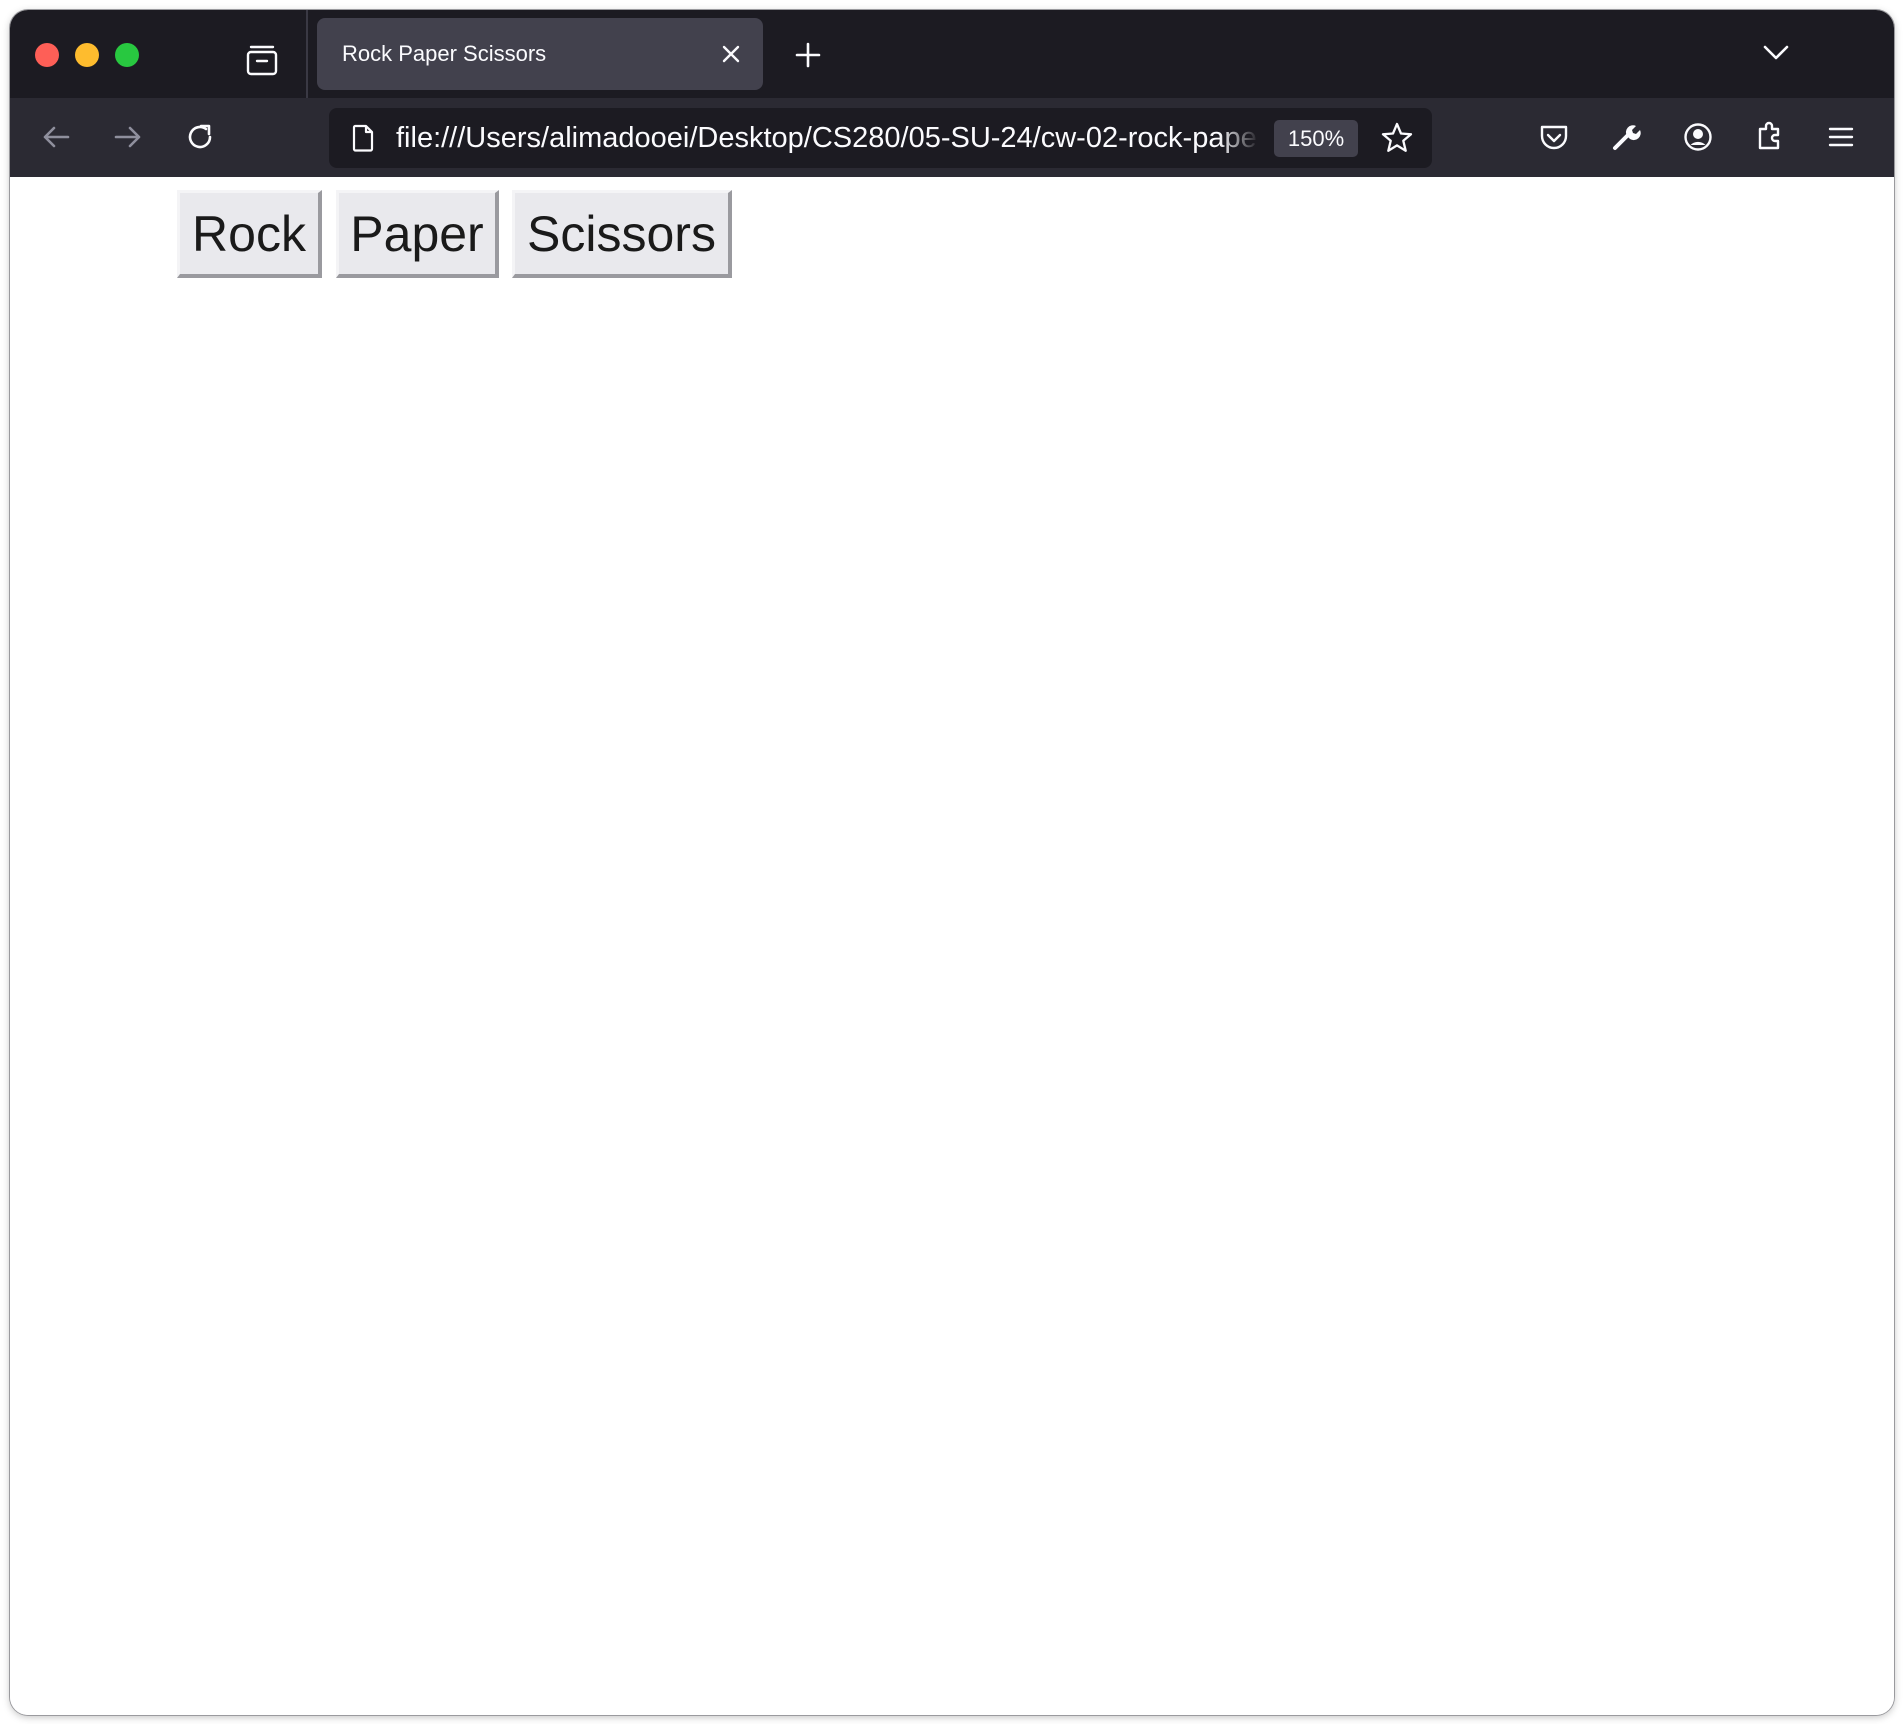  Describe the element at coordinates (47, 55) in the screenshot. I see `close-window-button` at that location.